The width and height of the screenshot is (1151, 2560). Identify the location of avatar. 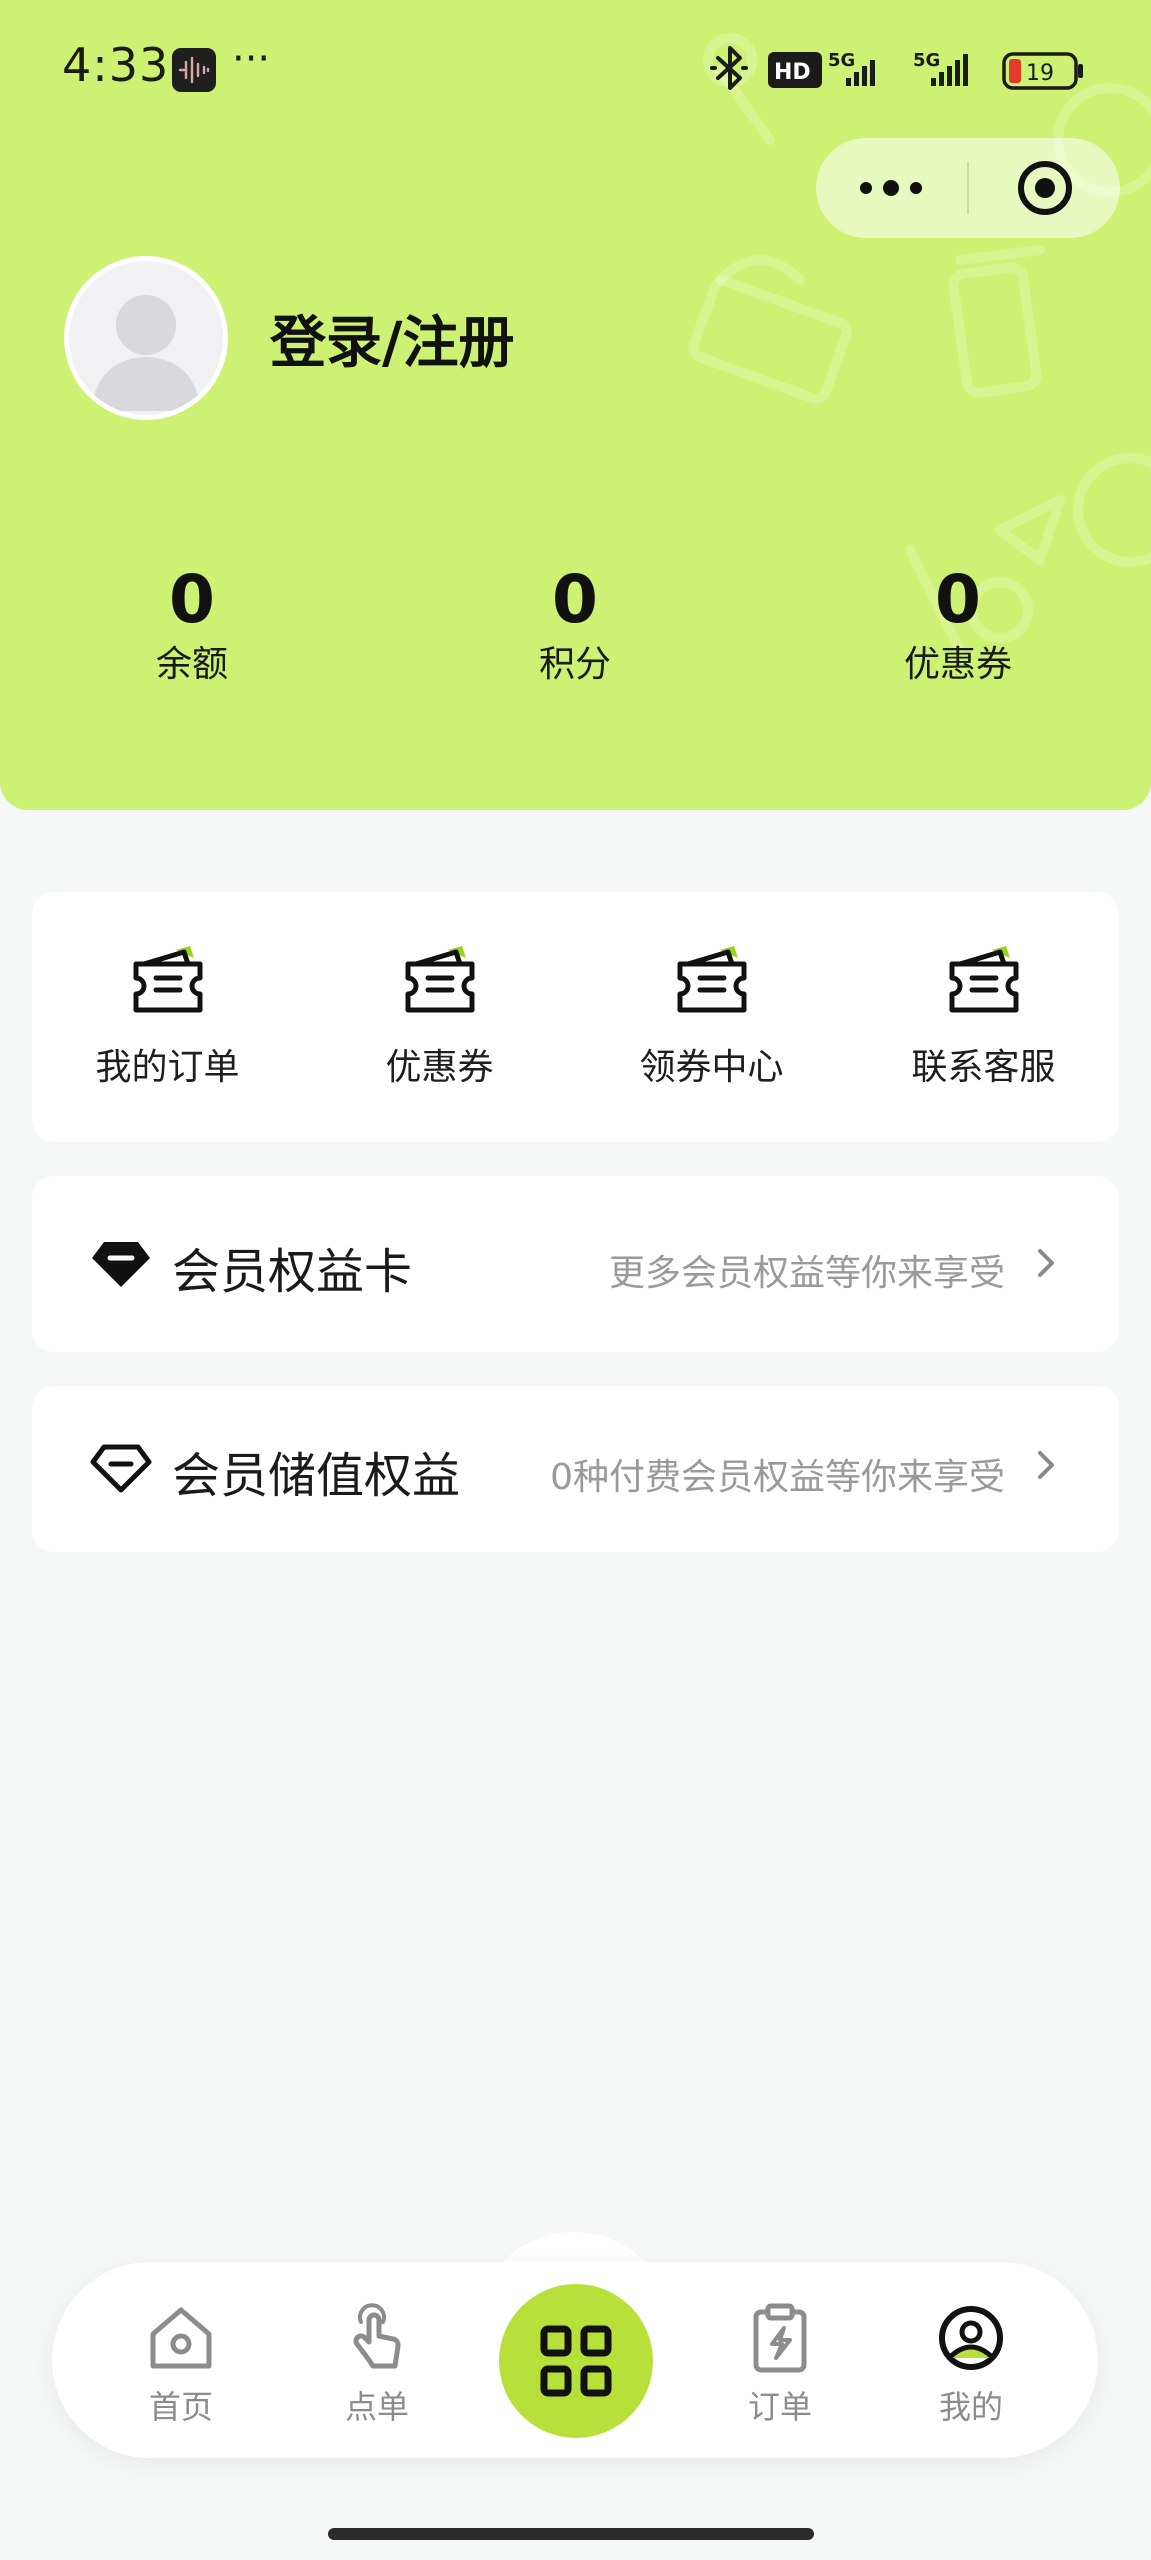
(146, 338).